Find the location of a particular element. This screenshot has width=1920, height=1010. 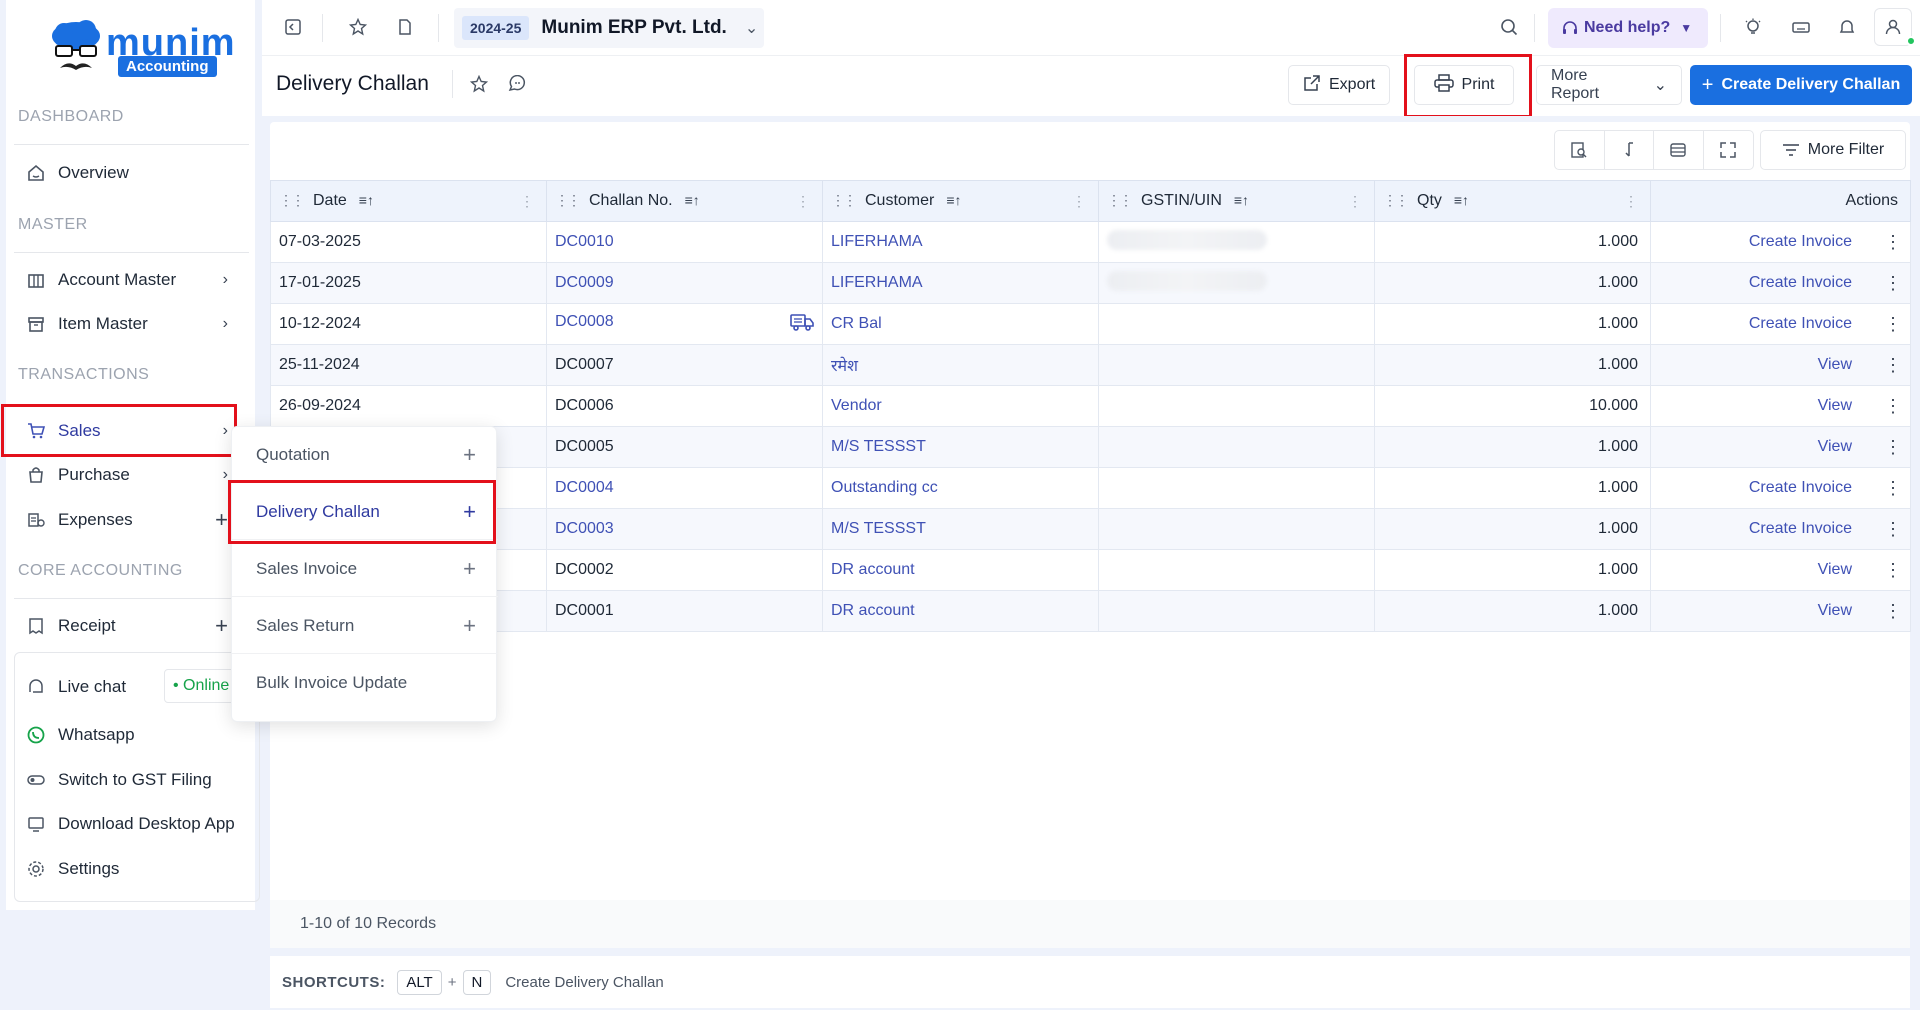

challan-no-cell: DC0003 is located at coordinates (684, 529).